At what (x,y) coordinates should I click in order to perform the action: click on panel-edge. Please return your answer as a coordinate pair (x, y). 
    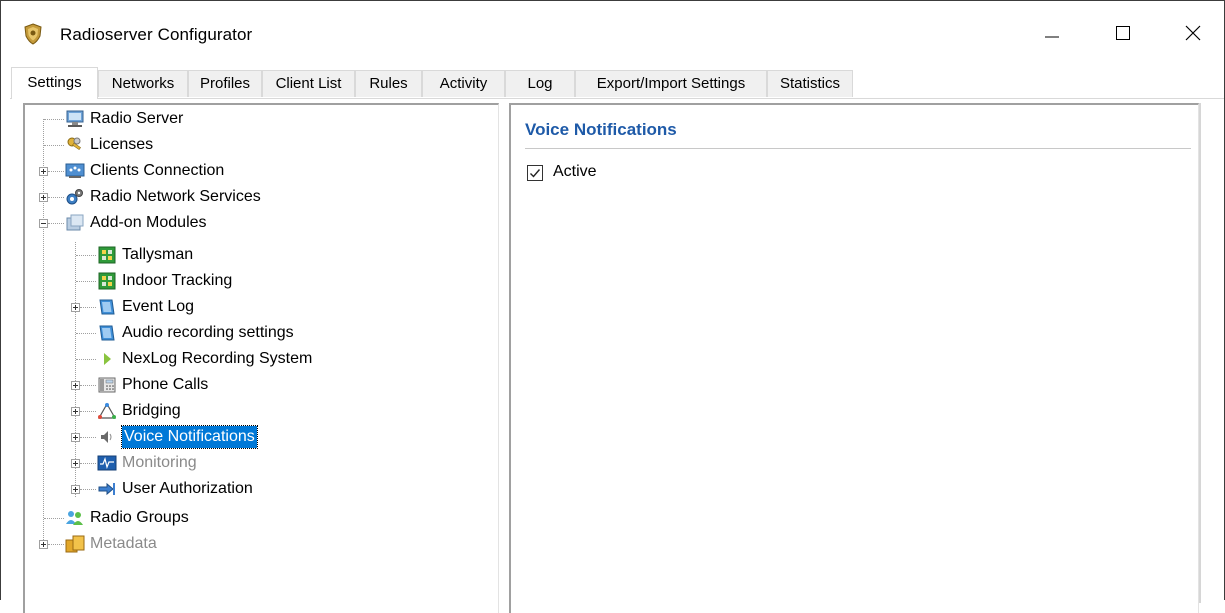
    Looking at the image, I should click on (1200, 353).